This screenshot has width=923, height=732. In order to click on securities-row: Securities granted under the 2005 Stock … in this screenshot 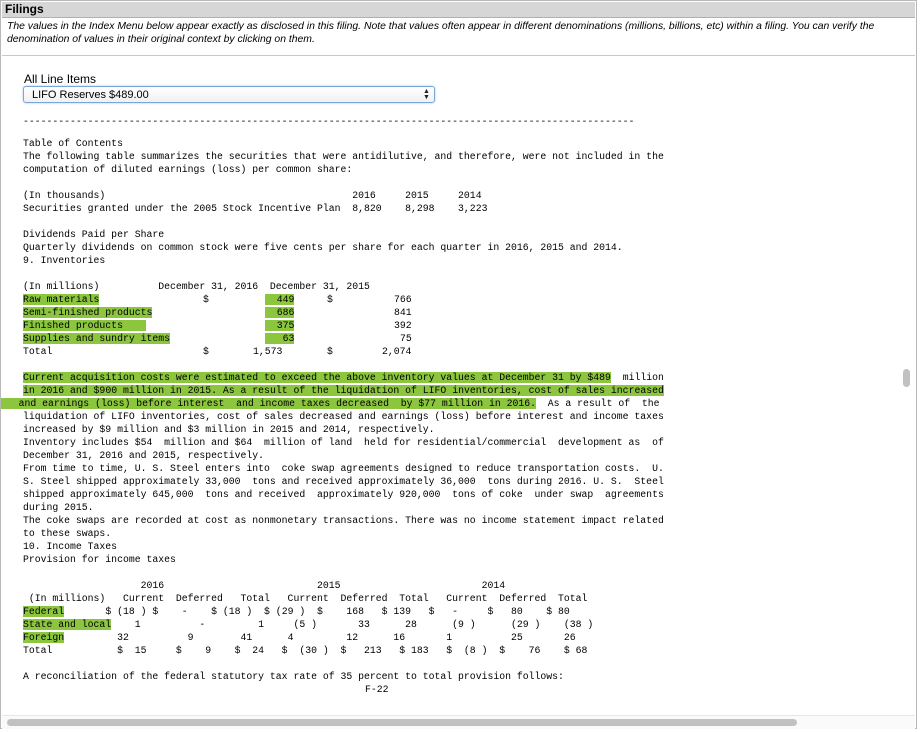, I will do `click(255, 208)`.